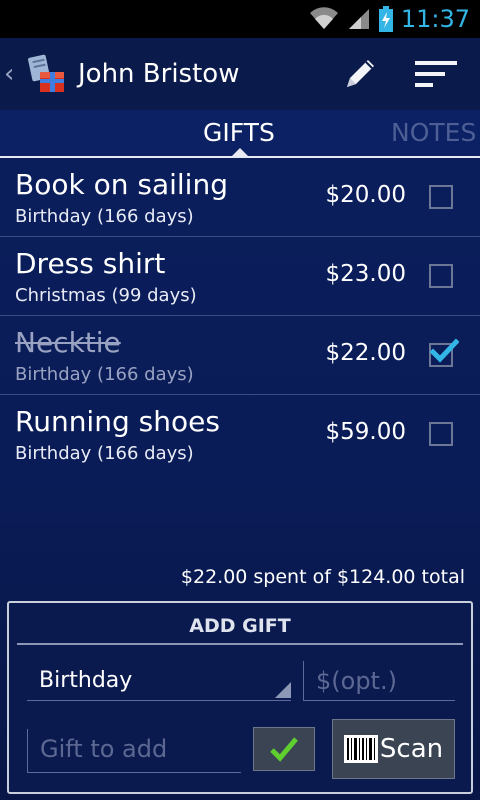 The image size is (480, 800). What do you see at coordinates (365, 274) in the screenshot?
I see `gift-price: $23.00` at bounding box center [365, 274].